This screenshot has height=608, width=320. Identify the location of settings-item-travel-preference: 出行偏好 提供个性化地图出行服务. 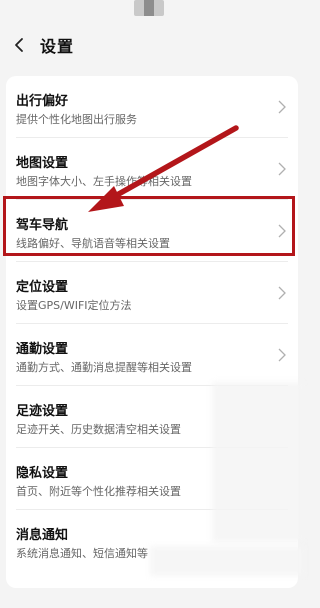
(152, 107).